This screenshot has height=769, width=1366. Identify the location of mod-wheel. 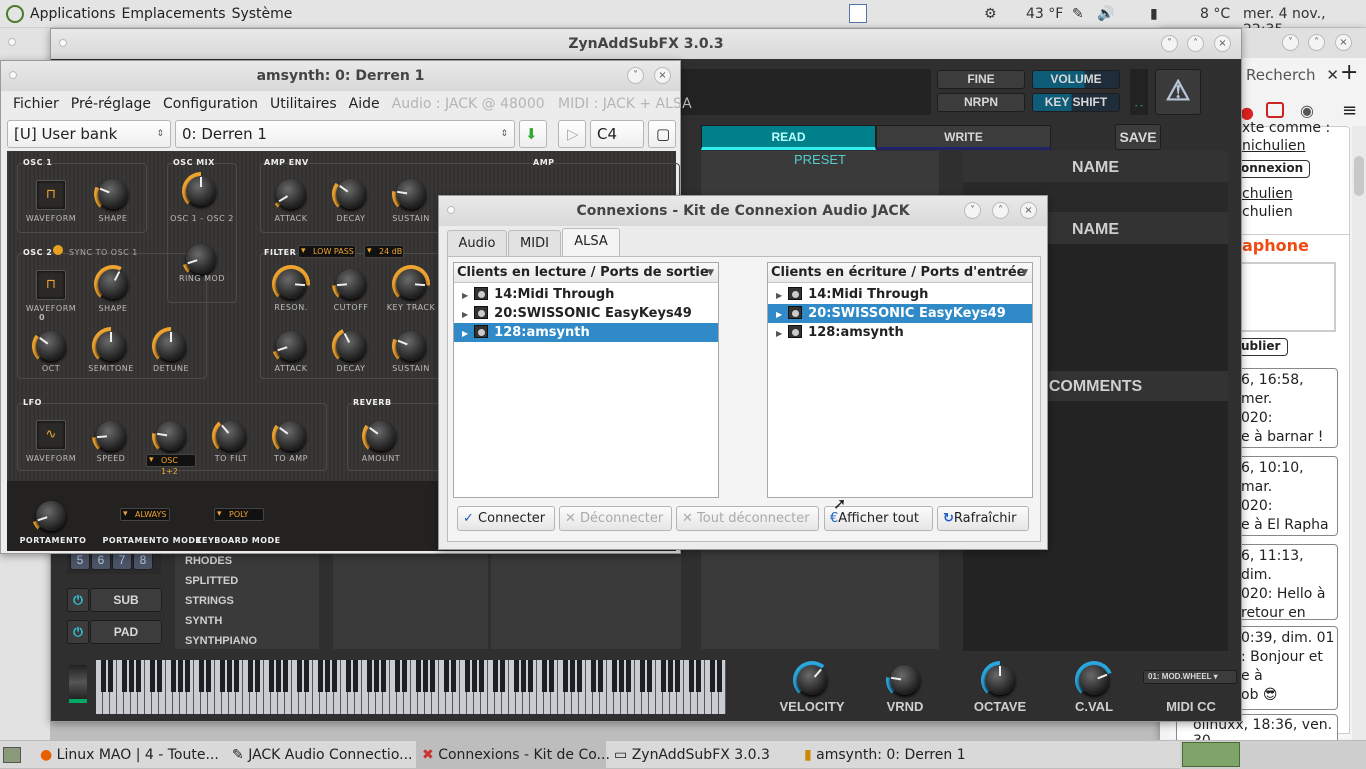
(78, 684).